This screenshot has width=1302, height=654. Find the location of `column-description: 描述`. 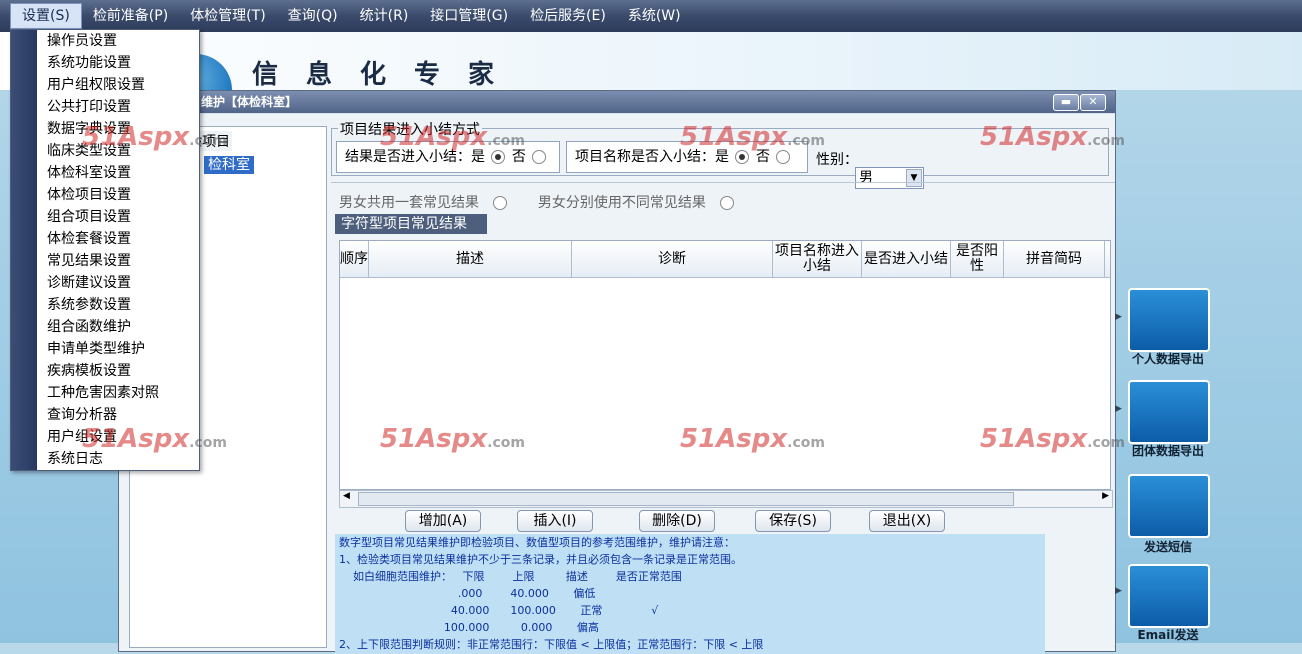

column-description: 描述 is located at coordinates (470, 259).